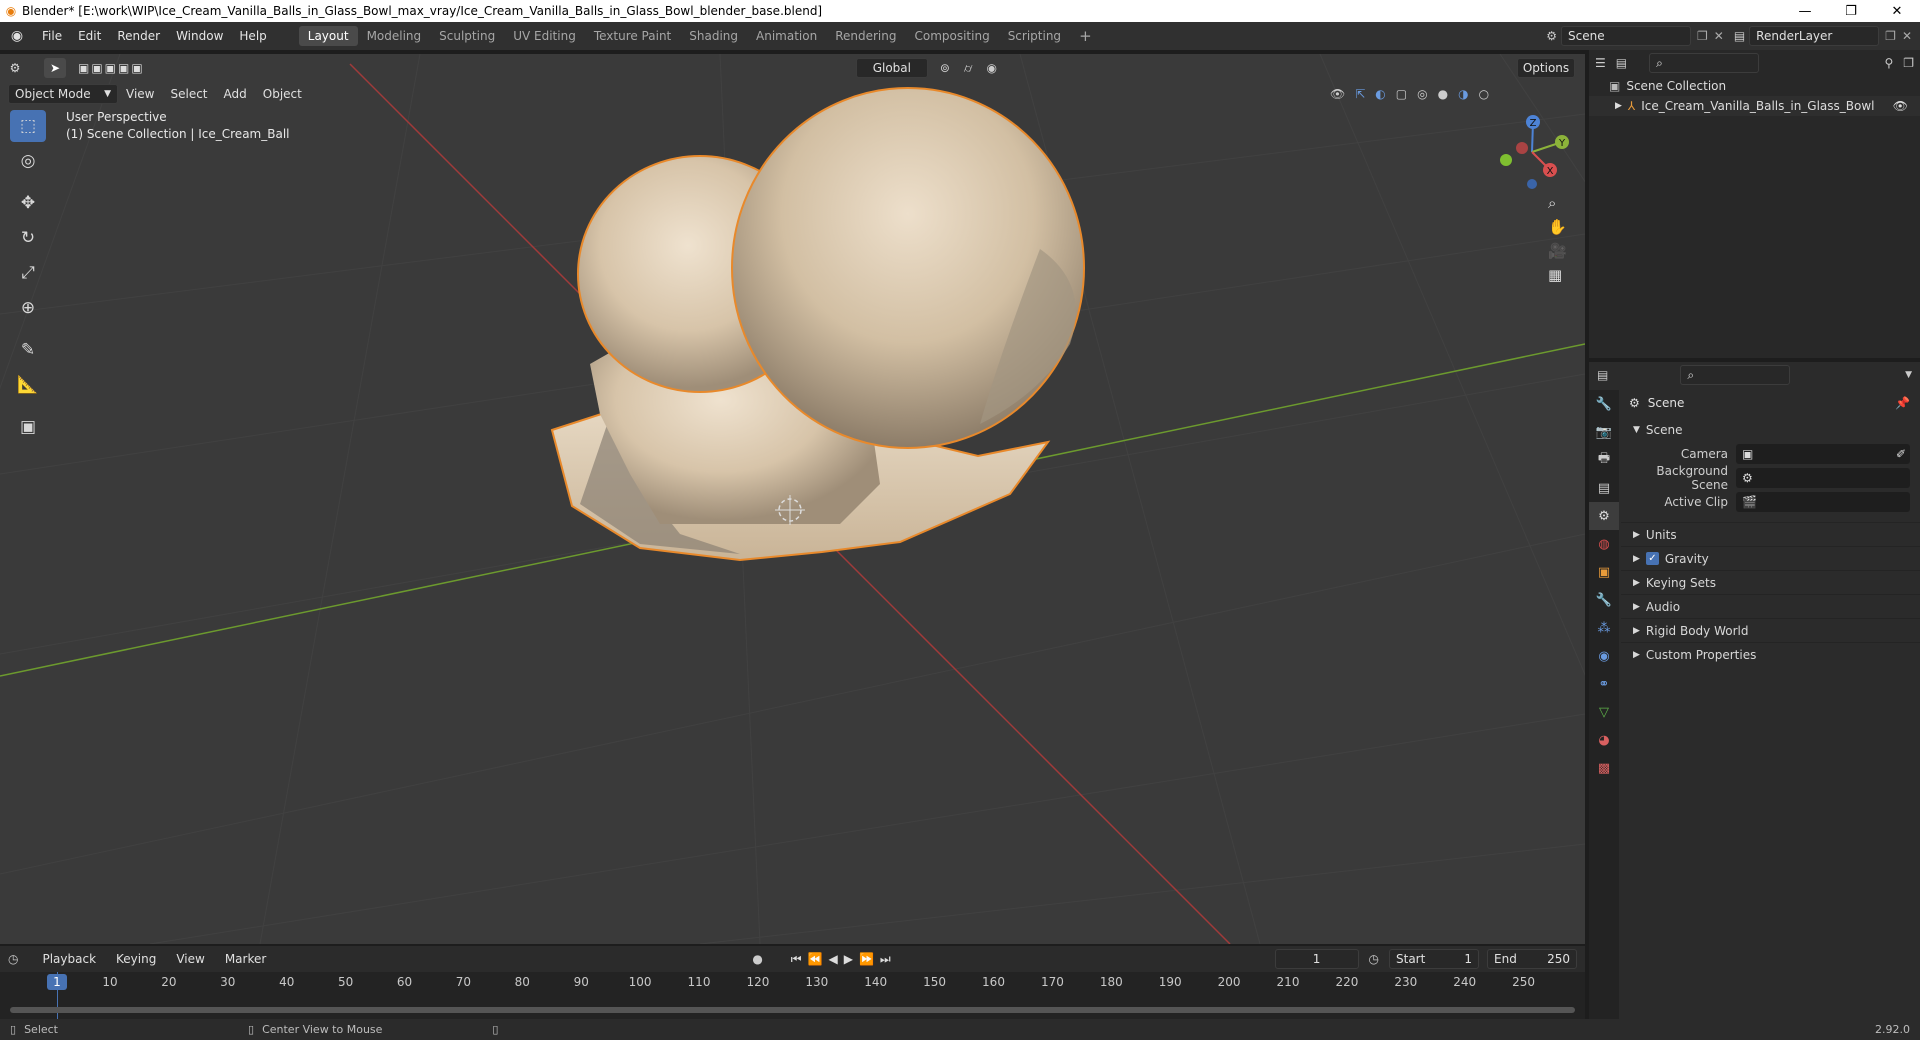 Image resolution: width=1920 pixels, height=1040 pixels. Describe the element at coordinates (1901, 454) in the screenshot. I see `eyedropper-icon: ✐` at that location.